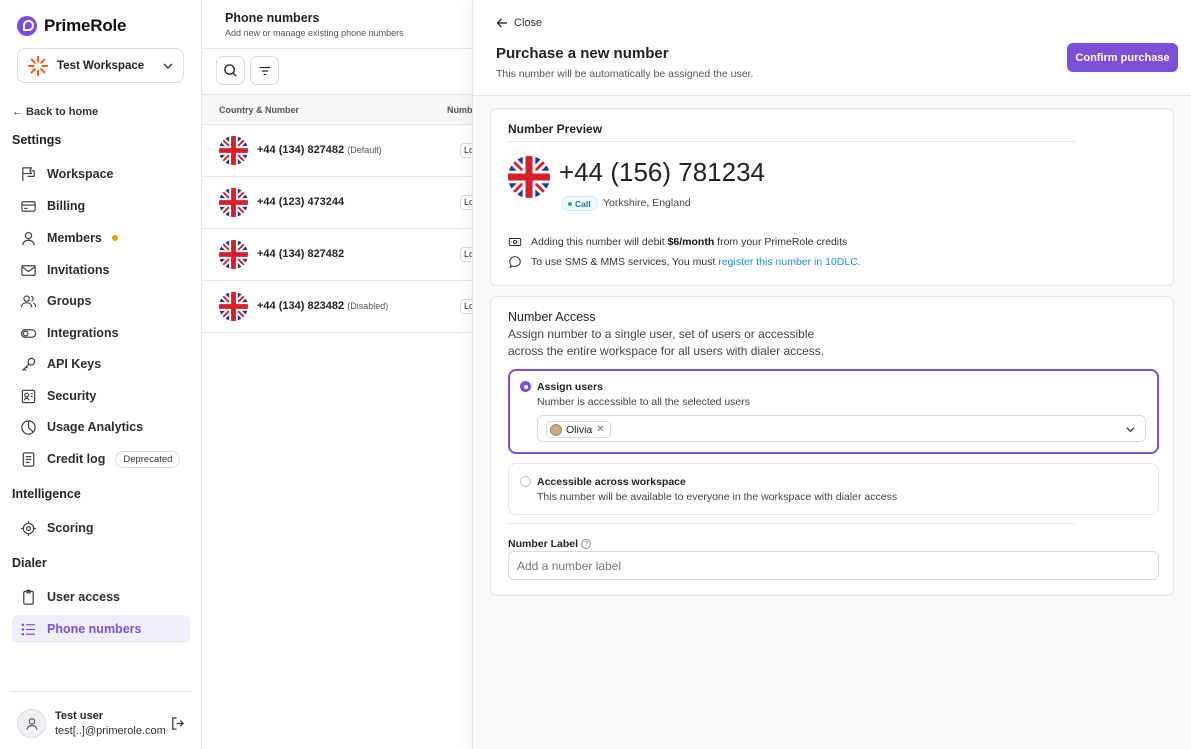 The image size is (1191, 749). What do you see at coordinates (833, 565) in the screenshot?
I see `number-label-input` at bounding box center [833, 565].